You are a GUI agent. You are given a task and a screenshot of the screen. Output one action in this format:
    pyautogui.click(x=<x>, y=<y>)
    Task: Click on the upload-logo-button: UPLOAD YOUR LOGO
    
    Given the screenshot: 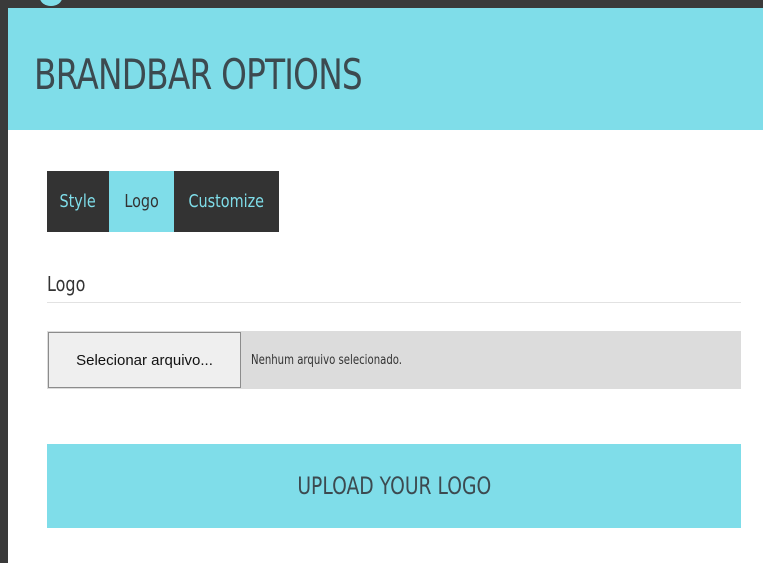 What is the action you would take?
    pyautogui.click(x=394, y=486)
    